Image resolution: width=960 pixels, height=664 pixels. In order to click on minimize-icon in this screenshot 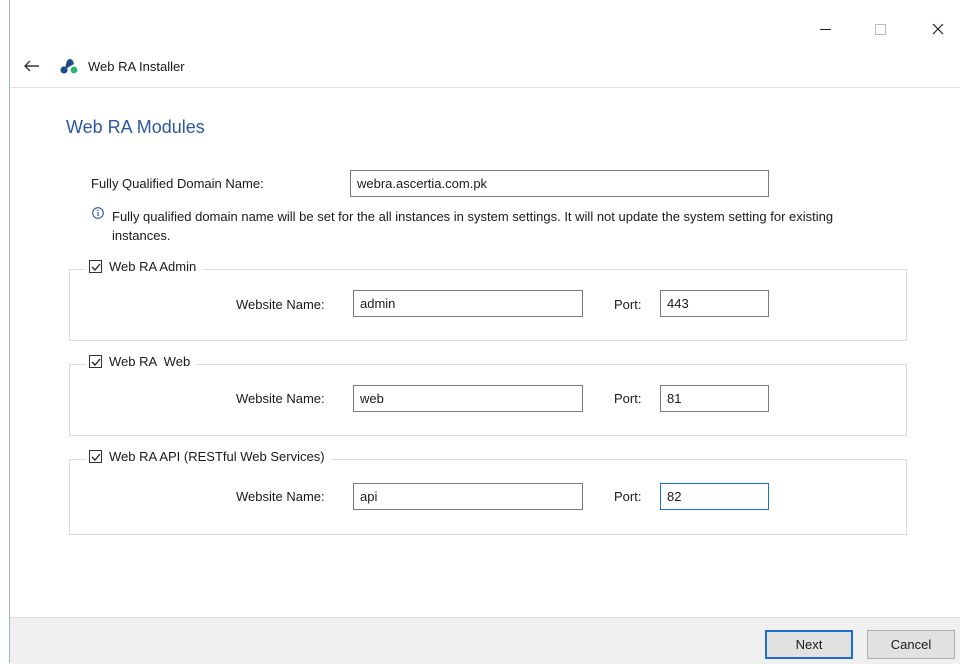, I will do `click(825, 29)`.